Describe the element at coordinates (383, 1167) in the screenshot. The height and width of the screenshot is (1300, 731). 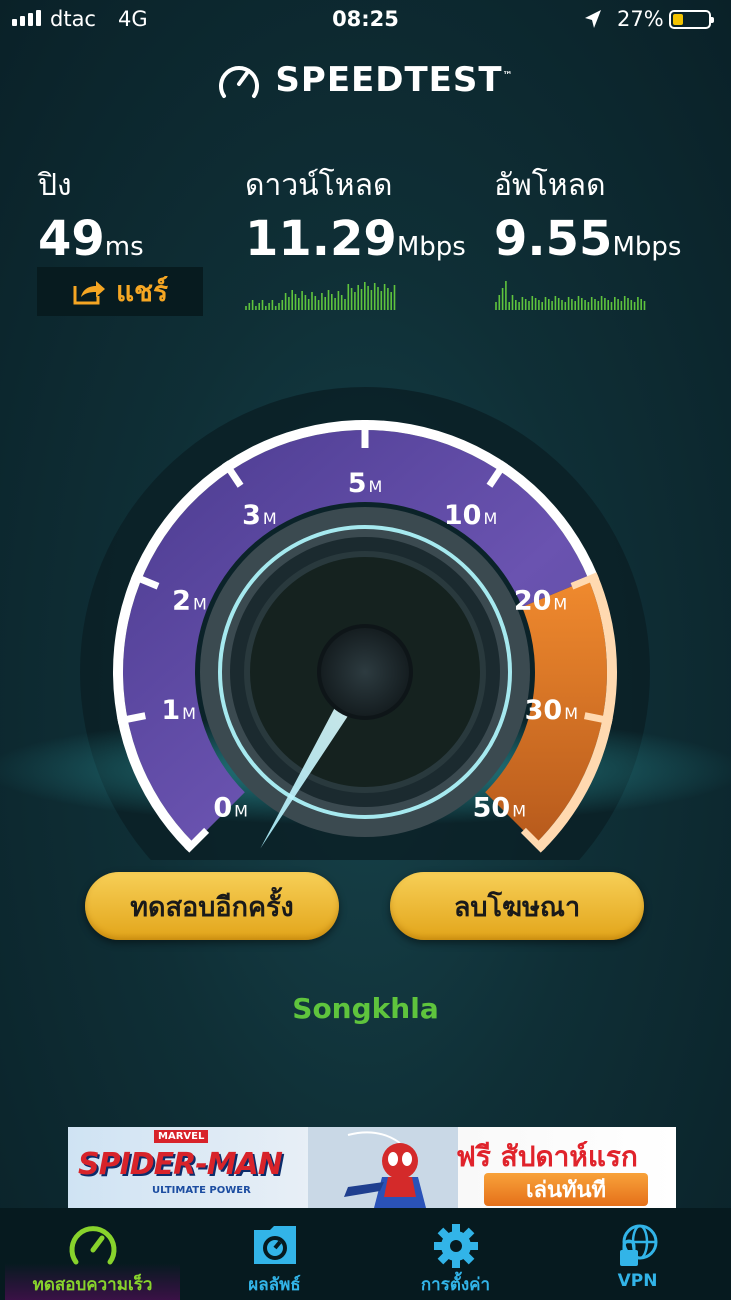
I see `spider-man-figure-icon` at that location.